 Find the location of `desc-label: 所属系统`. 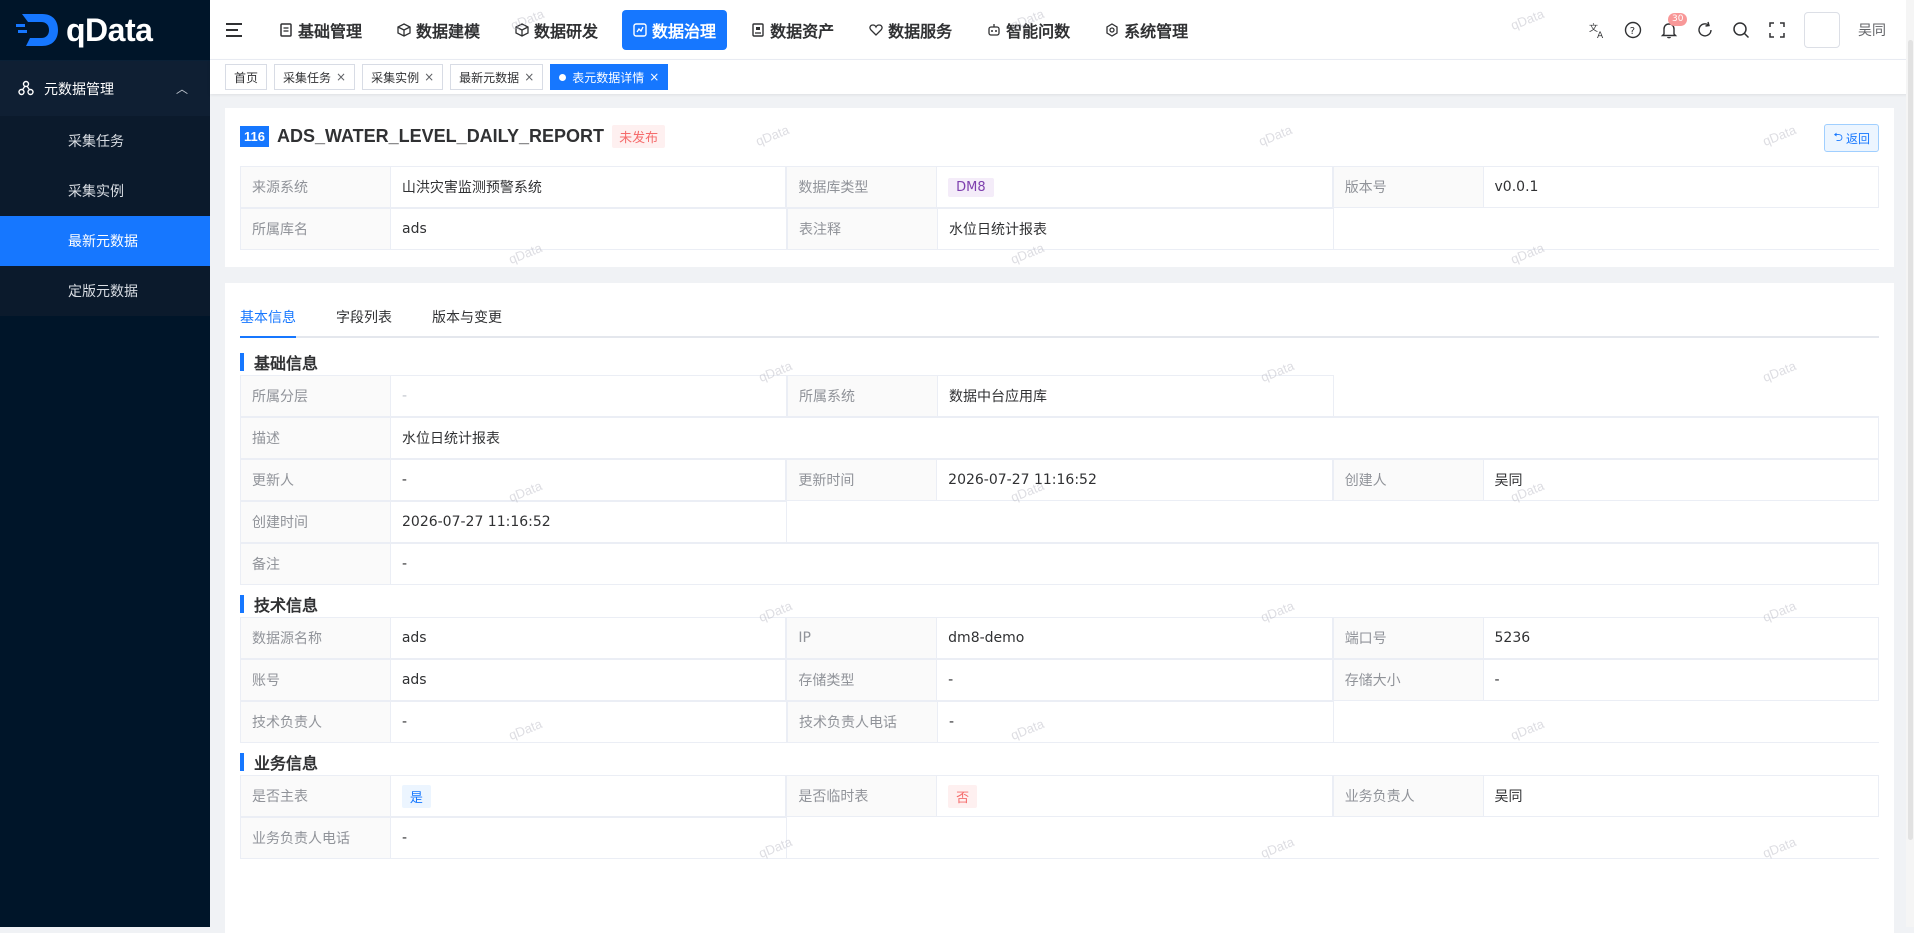

desc-label: 所属系统 is located at coordinates (862, 395).